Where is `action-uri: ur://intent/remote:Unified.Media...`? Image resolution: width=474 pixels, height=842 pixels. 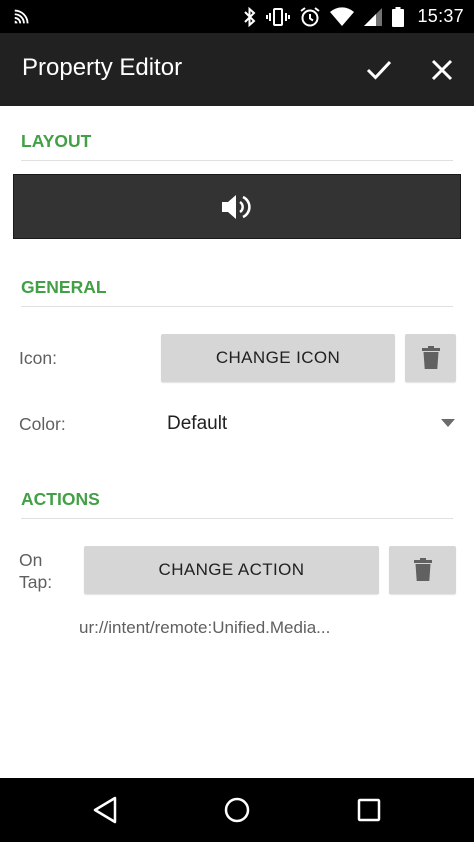
action-uri: ur://intent/remote:Unified.Media... is located at coordinates (205, 627).